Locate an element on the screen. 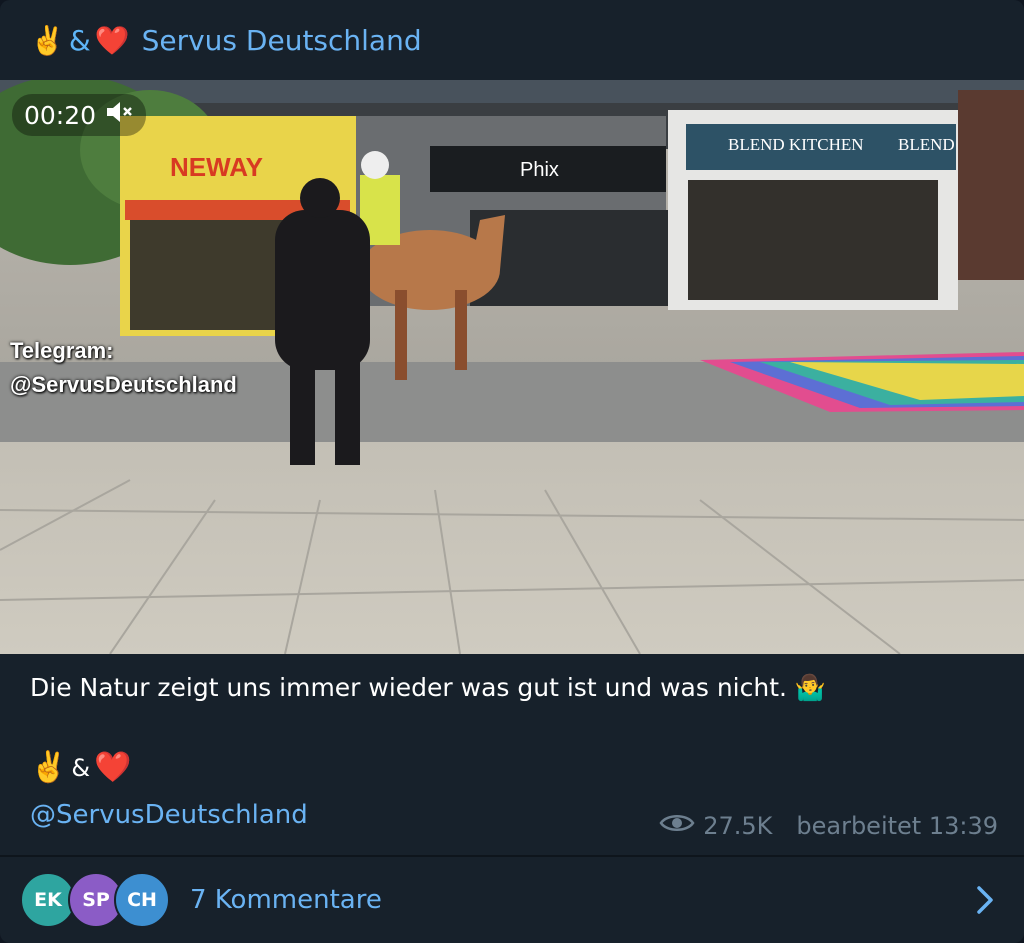 The width and height of the screenshot is (1024, 943). channel-emoji-group: ✌️ & ❤️ is located at coordinates (80, 40).